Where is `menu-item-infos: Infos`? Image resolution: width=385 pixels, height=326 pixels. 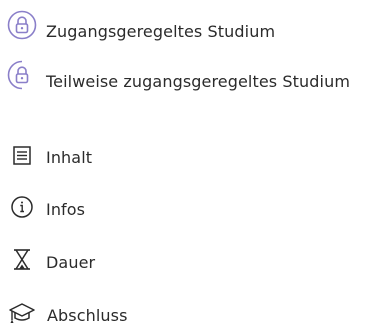
menu-item-infos: Infos is located at coordinates (42, 207).